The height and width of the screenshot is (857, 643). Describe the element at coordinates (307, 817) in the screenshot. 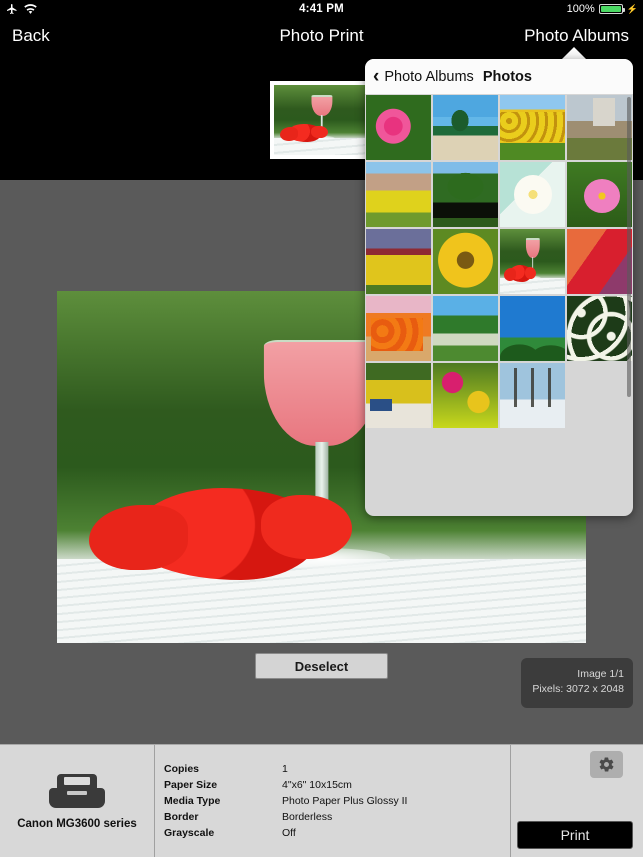

I see `setting-value: Borderless` at that location.